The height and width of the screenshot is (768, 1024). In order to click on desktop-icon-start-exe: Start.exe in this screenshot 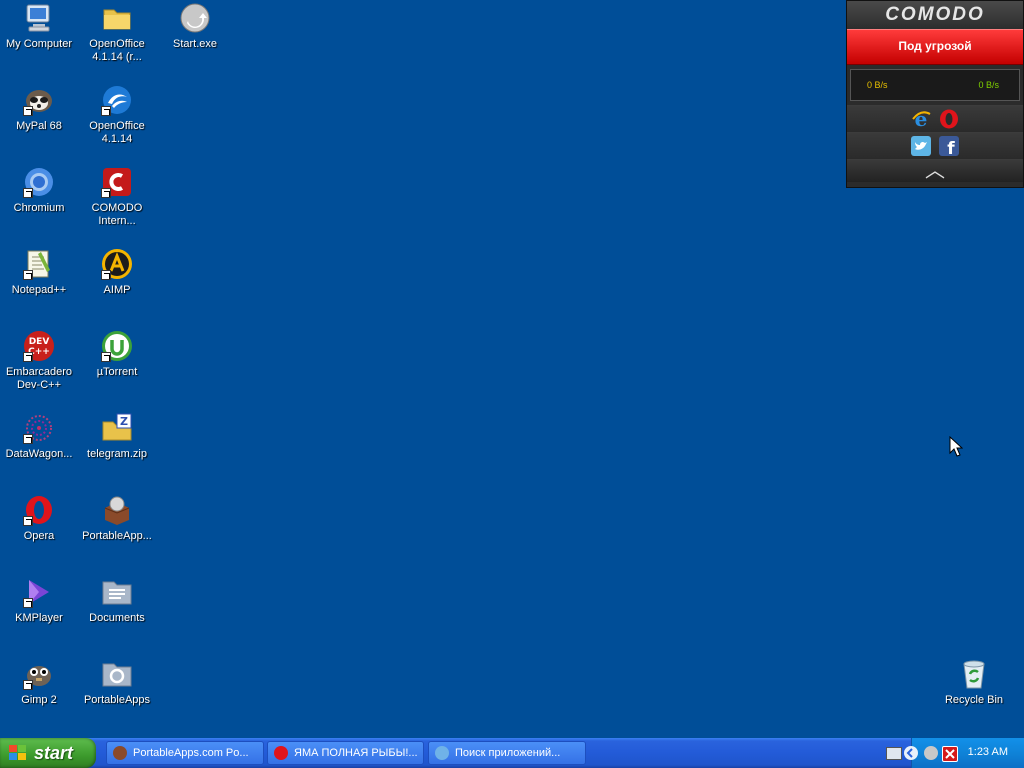, I will do `click(195, 26)`.